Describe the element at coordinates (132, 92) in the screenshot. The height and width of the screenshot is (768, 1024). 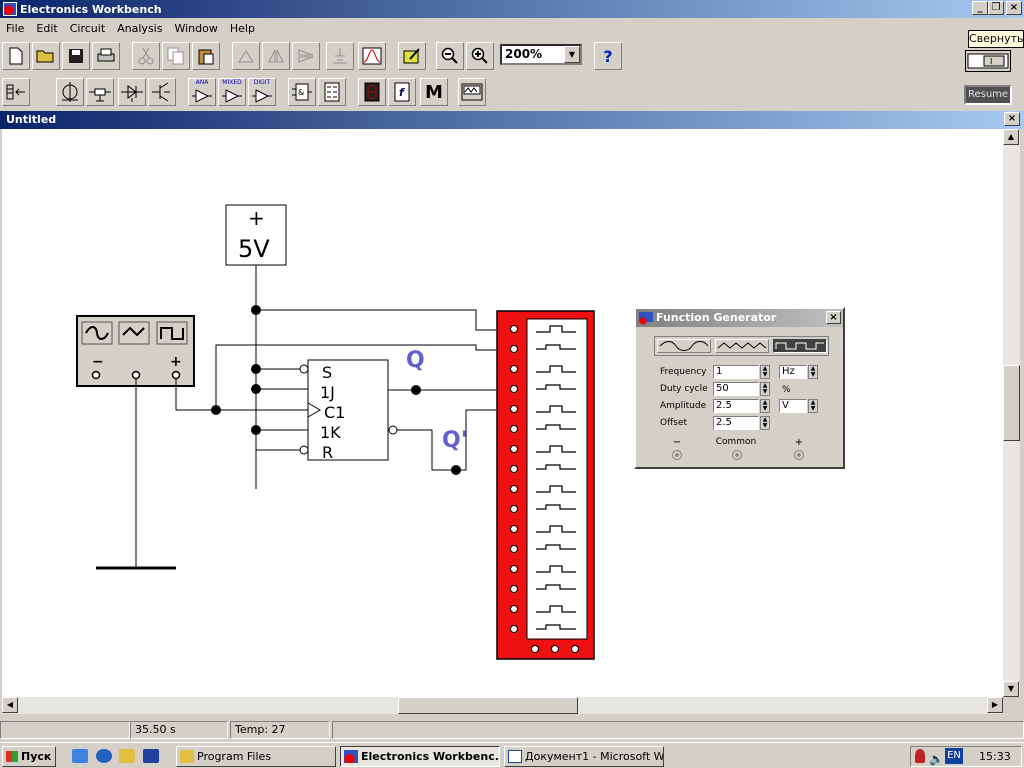
I see `diodes-bin-button` at that location.